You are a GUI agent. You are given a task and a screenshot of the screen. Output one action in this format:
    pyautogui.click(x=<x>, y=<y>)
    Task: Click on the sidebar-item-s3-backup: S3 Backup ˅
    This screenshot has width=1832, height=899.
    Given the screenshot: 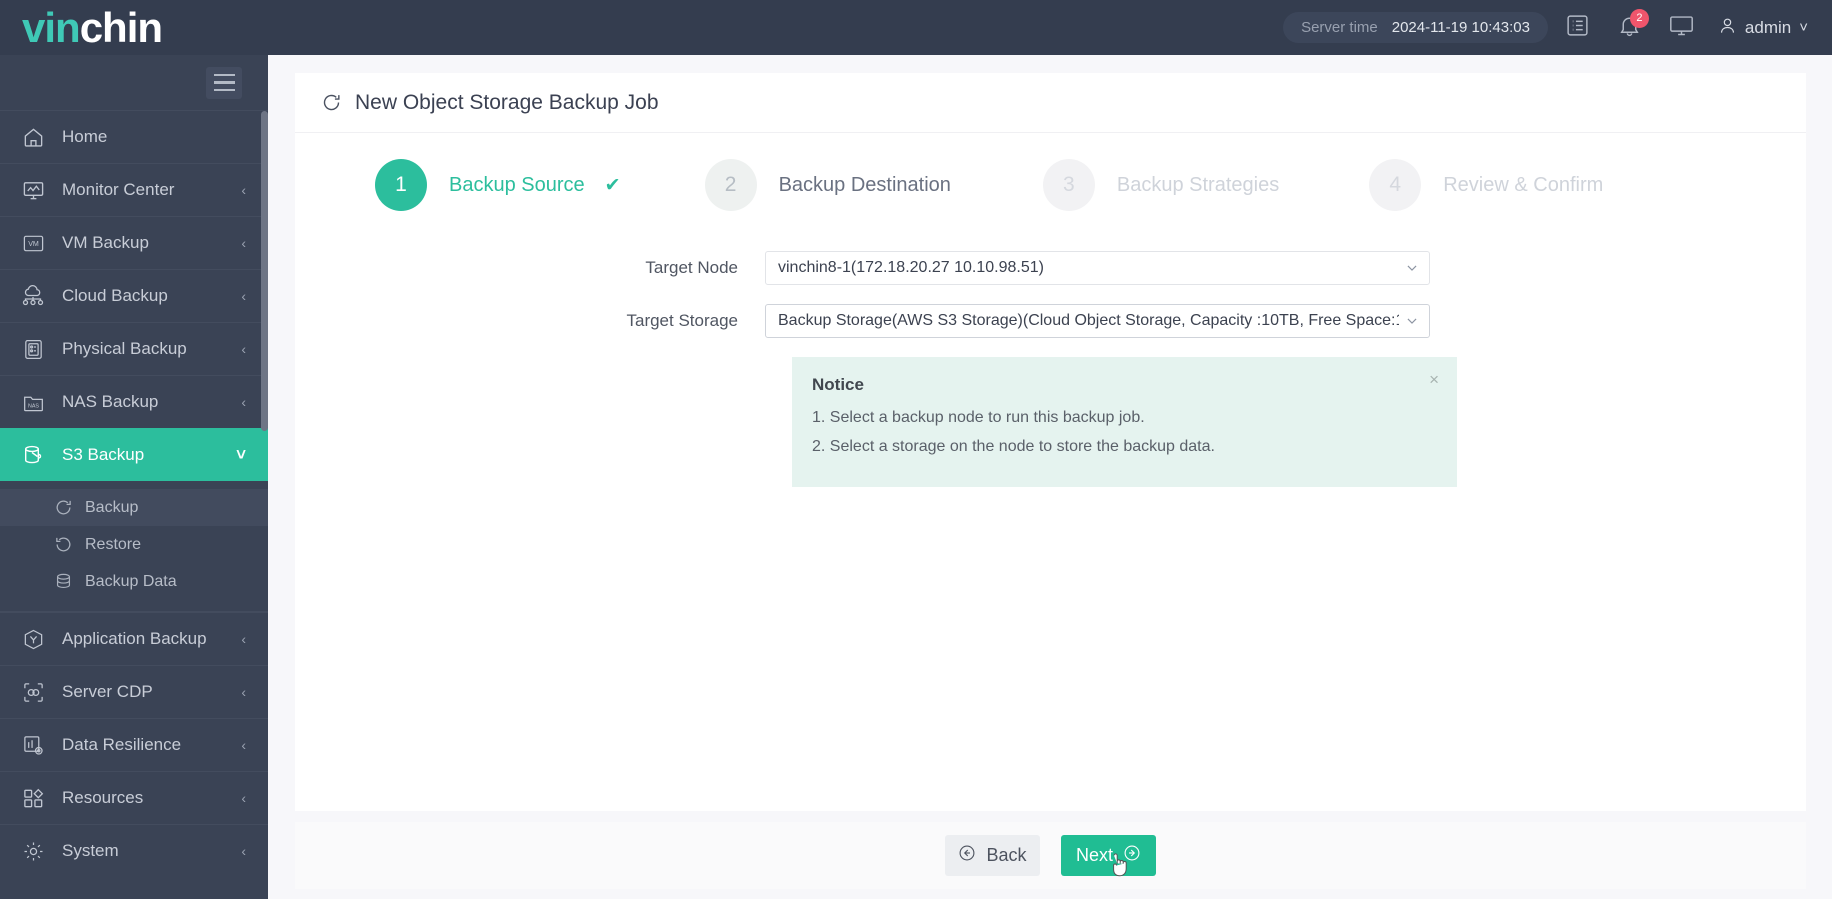 What is the action you would take?
    pyautogui.click(x=134, y=454)
    